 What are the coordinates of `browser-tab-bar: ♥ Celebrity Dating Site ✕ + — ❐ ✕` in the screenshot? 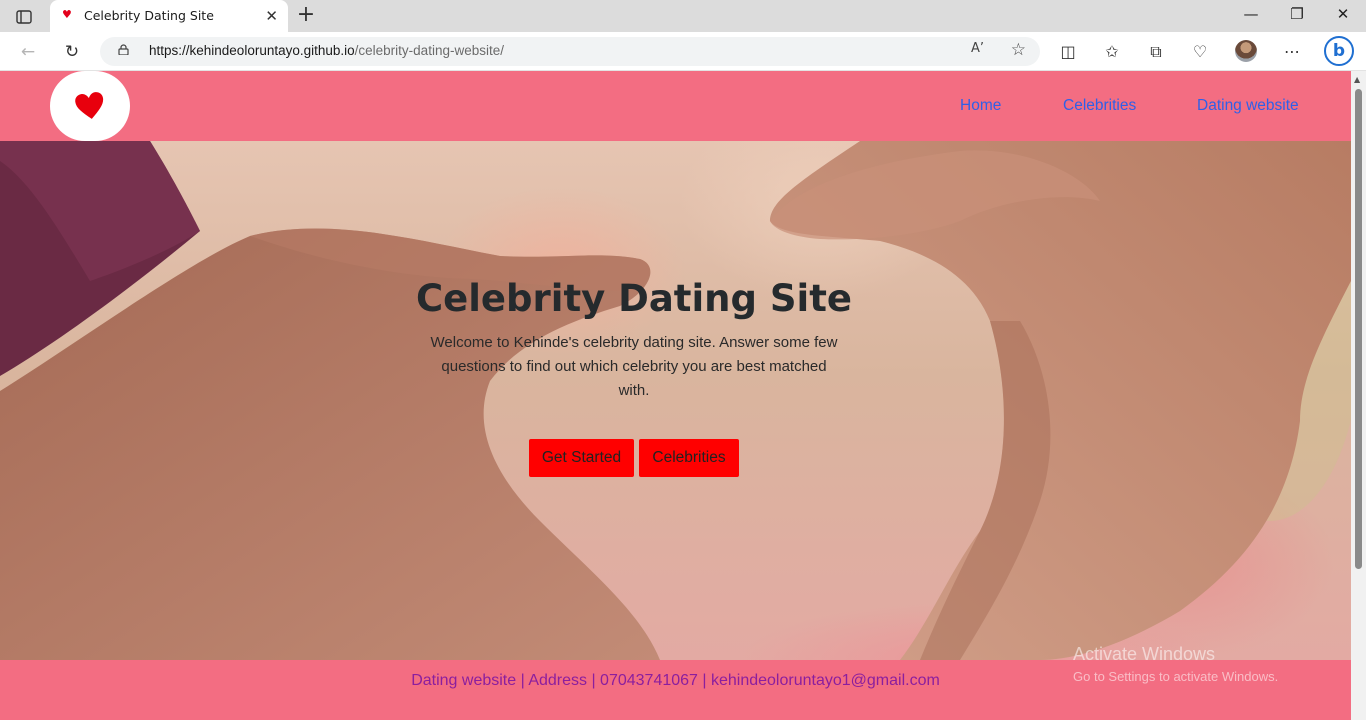 It's located at (683, 16).